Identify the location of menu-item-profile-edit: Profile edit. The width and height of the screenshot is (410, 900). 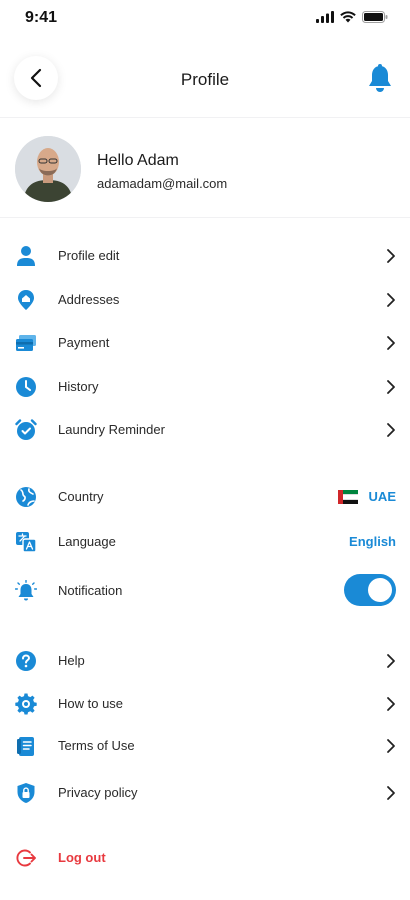
(205, 256).